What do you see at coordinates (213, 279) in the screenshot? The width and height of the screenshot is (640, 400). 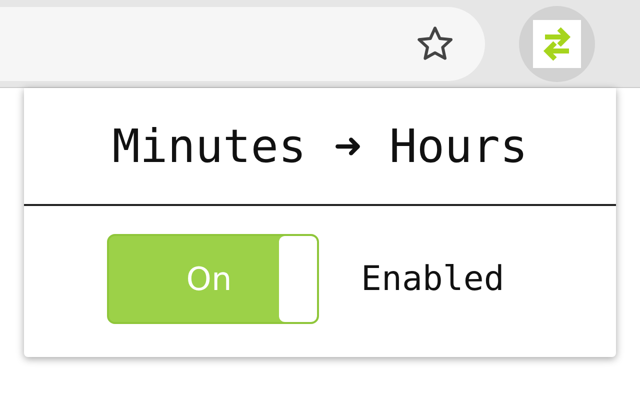 I see `toggle-switch: On` at bounding box center [213, 279].